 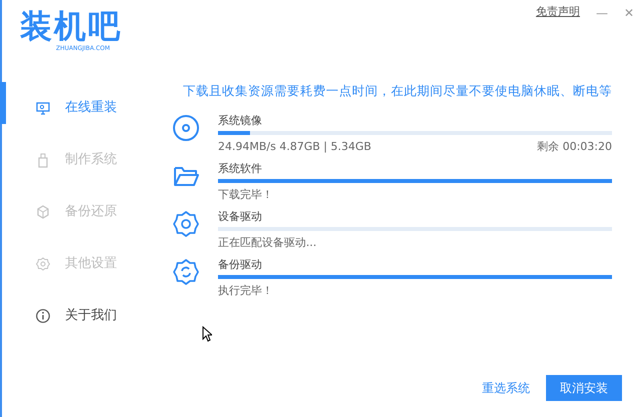 I want to click on sidebar-item: 在线重装, so click(x=82, y=108).